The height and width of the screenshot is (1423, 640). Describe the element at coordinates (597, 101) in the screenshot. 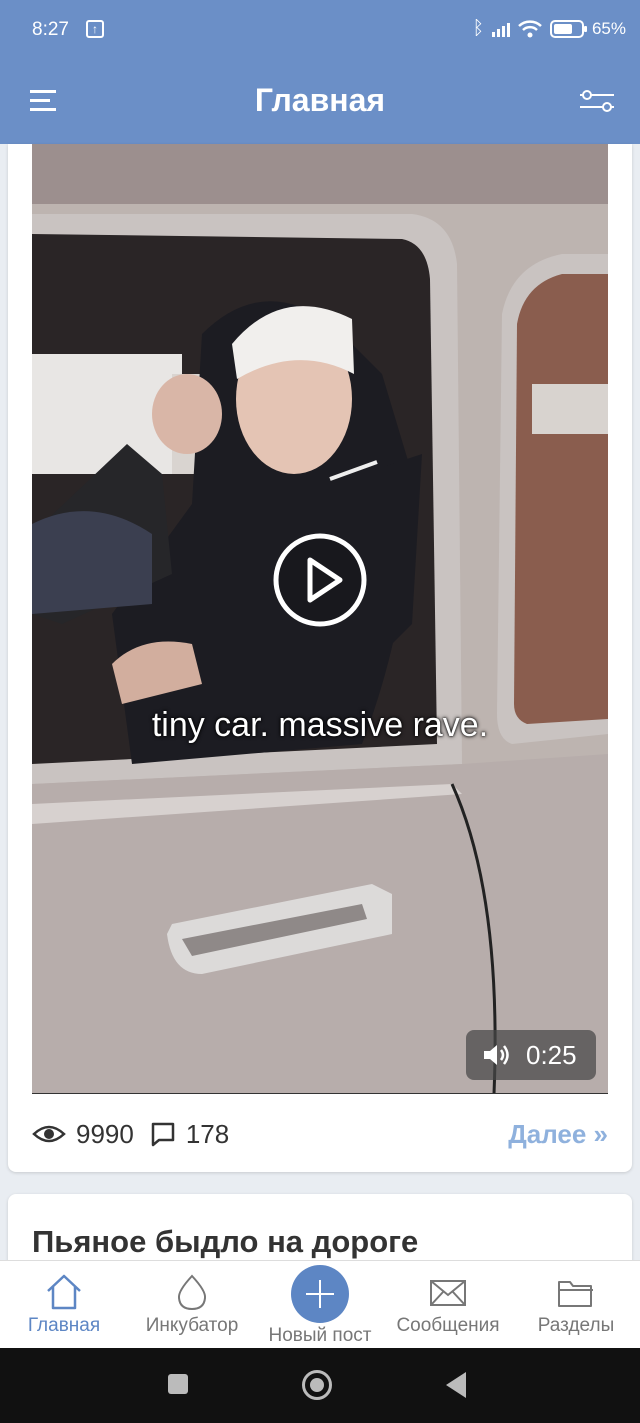

I see `filter-settings-icon` at that location.